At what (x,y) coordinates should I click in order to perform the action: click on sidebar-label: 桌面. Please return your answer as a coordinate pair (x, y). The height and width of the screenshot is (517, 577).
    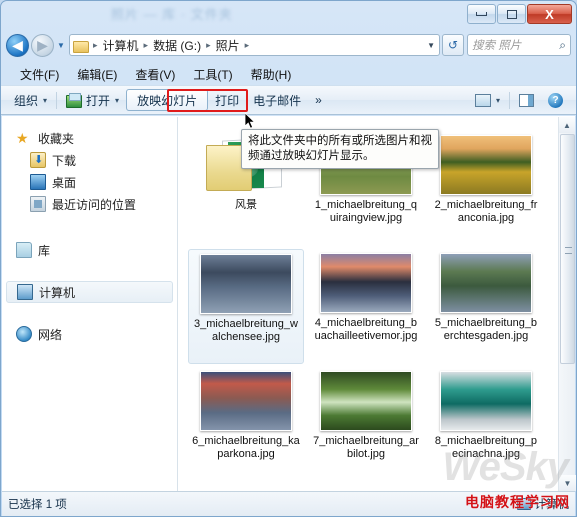
    Looking at the image, I should click on (64, 182).